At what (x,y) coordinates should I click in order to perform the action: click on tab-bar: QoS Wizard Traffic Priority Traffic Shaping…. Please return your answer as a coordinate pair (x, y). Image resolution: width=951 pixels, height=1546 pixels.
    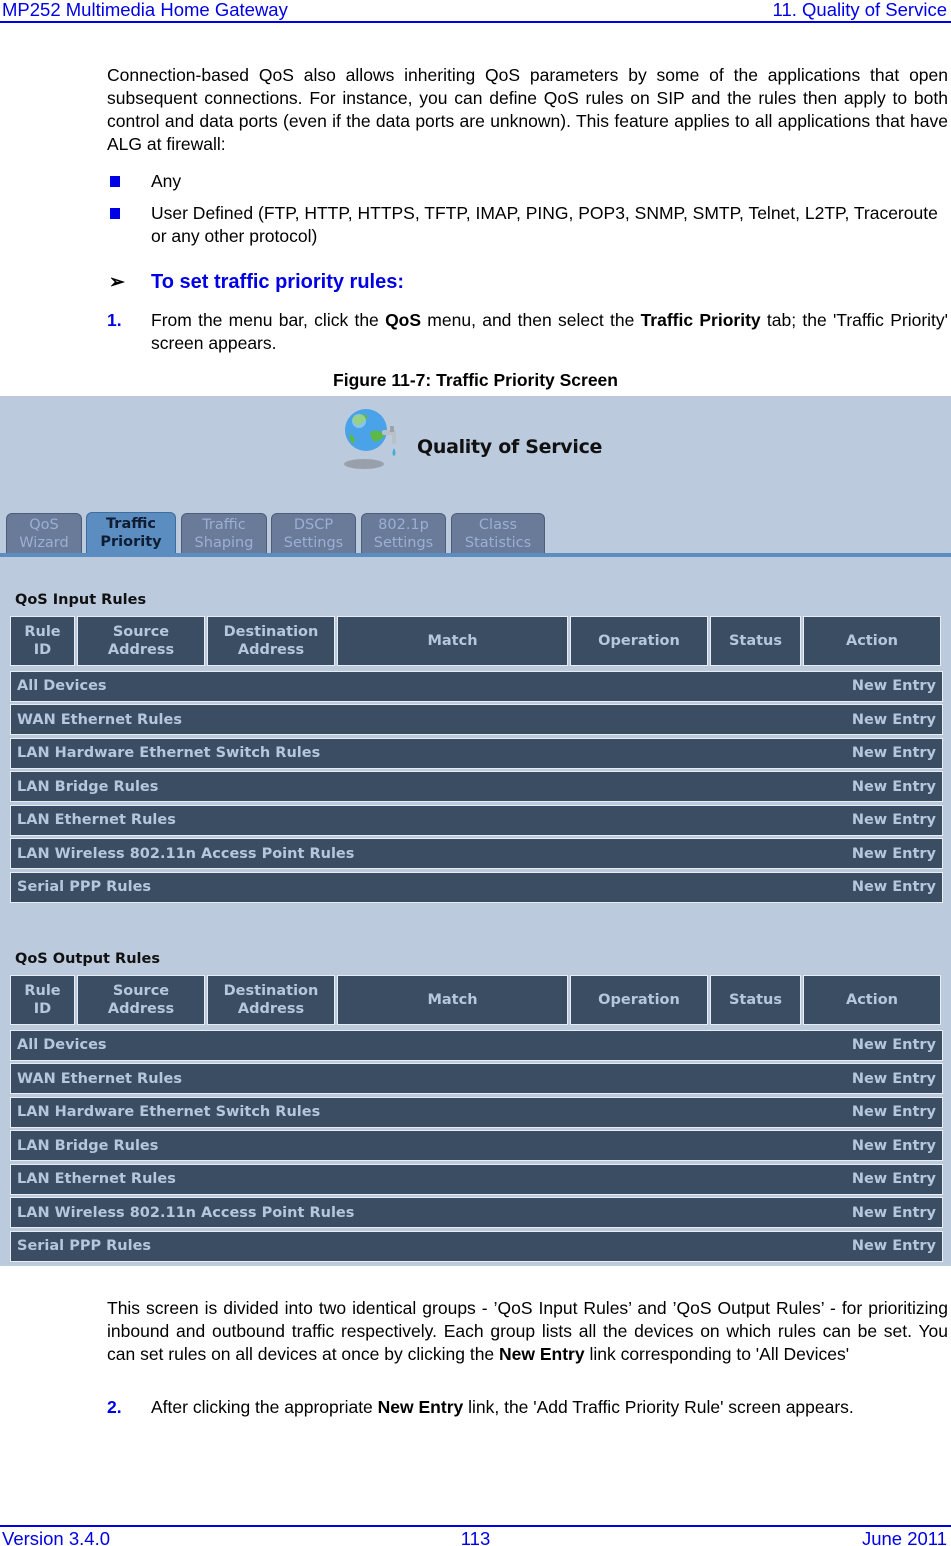
    Looking at the image, I should click on (475, 535).